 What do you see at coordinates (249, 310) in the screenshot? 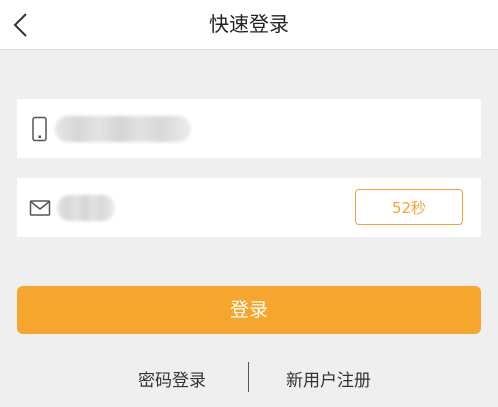
I see `login-button: 登录` at bounding box center [249, 310].